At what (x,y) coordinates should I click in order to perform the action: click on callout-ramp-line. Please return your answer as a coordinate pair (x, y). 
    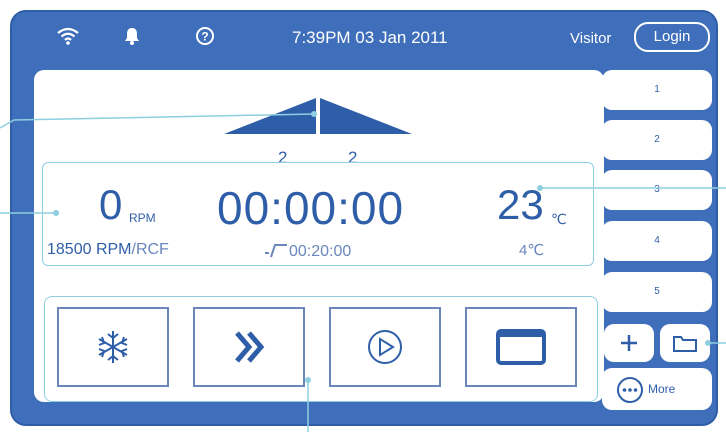
    Looking at the image, I should click on (157, 121).